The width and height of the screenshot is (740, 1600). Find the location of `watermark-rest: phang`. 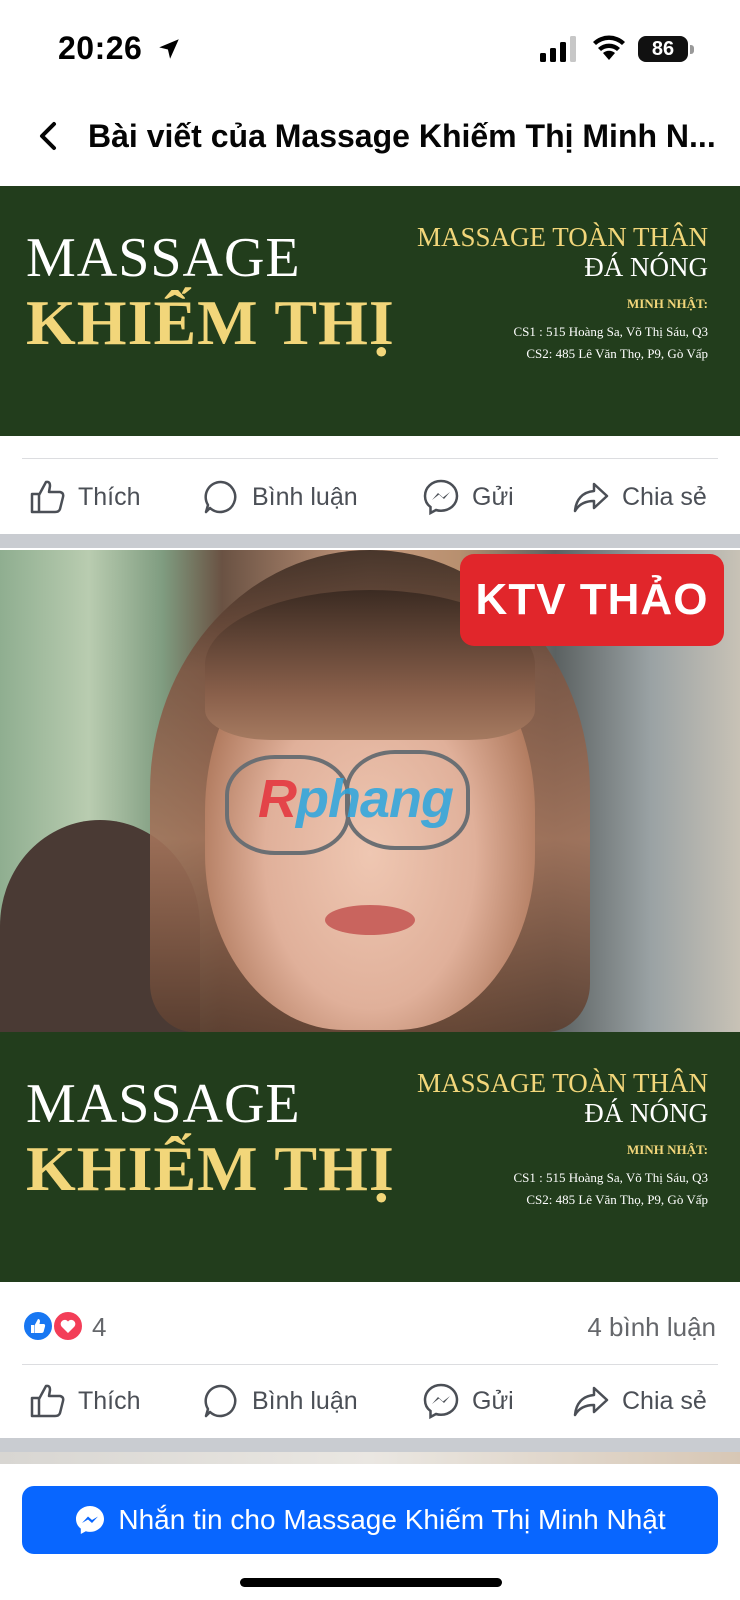

watermark-rest: phang is located at coordinates (375, 799).